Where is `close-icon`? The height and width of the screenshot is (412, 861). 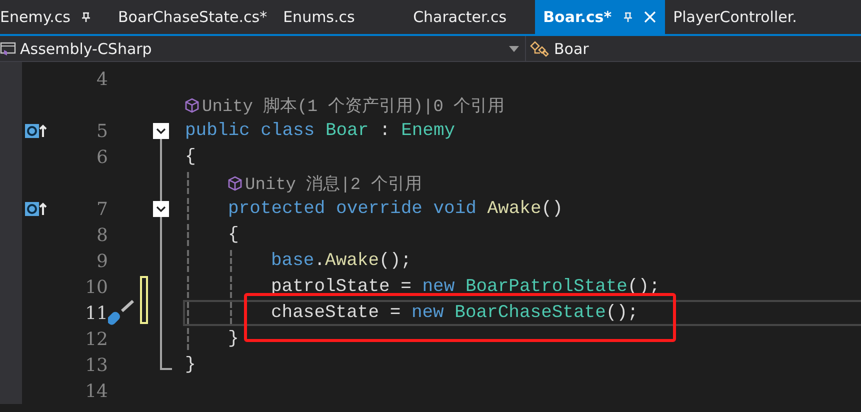
close-icon is located at coordinates (650, 17).